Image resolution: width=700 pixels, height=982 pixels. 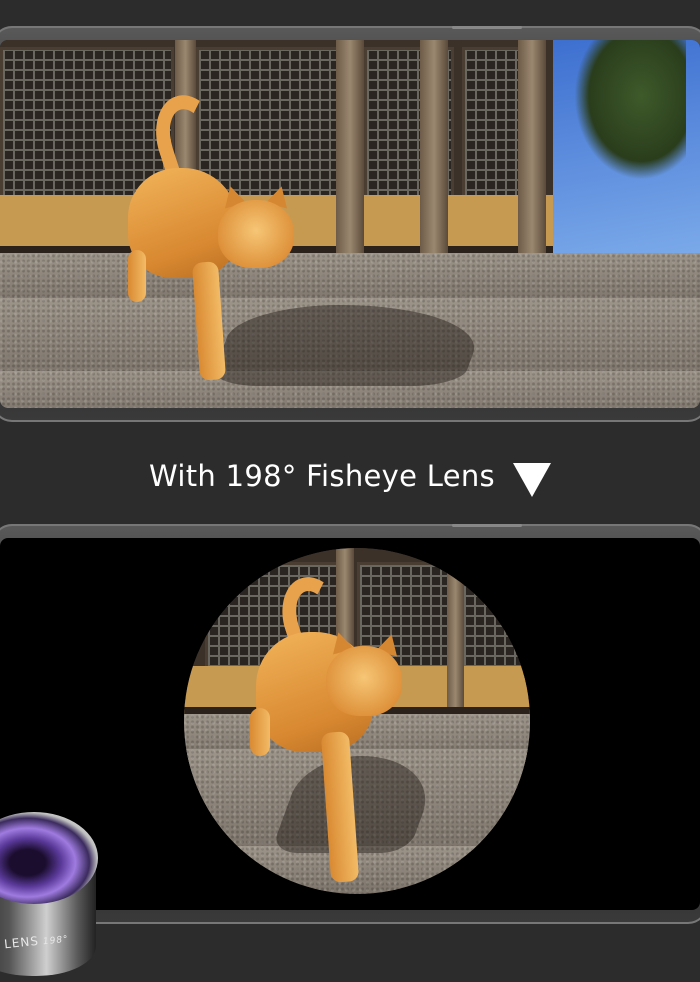 I want to click on fisheye-lens-product: LENS 198°, so click(x=50, y=897).